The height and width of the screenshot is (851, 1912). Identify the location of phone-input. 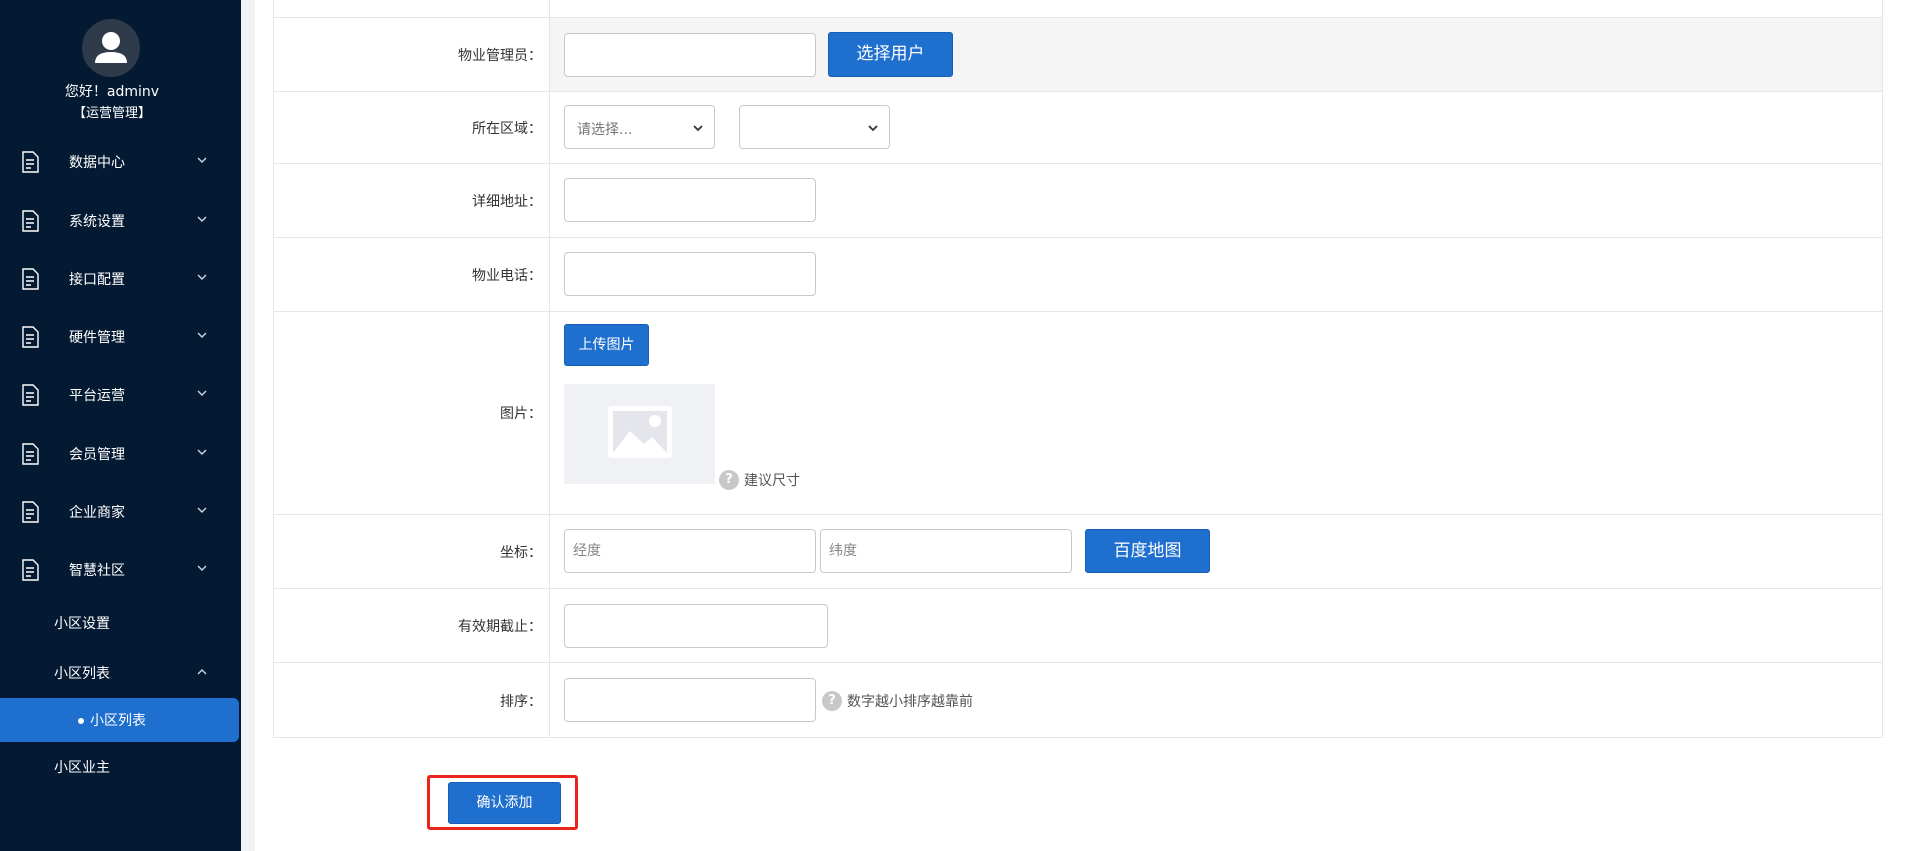
(690, 274).